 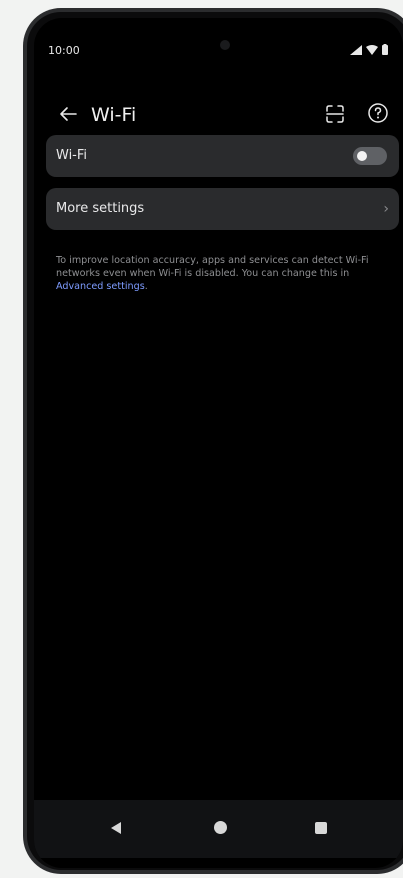 What do you see at coordinates (370, 156) in the screenshot?
I see `wifi-toggle` at bounding box center [370, 156].